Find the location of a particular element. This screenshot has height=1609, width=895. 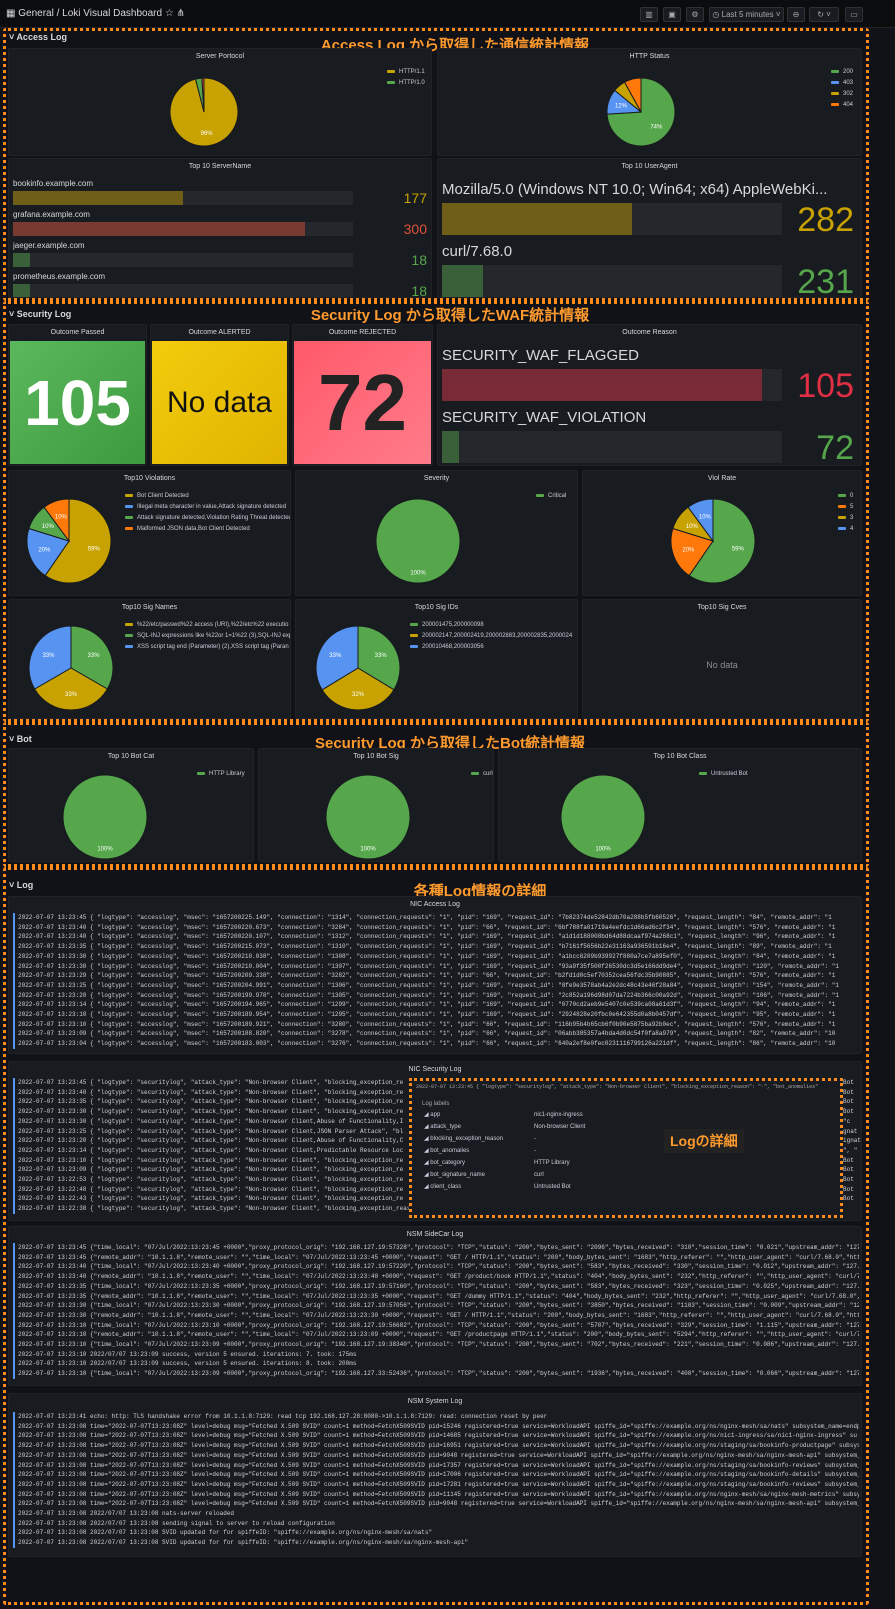

row-title-security: ˅ Security Log is located at coordinates (40, 314).